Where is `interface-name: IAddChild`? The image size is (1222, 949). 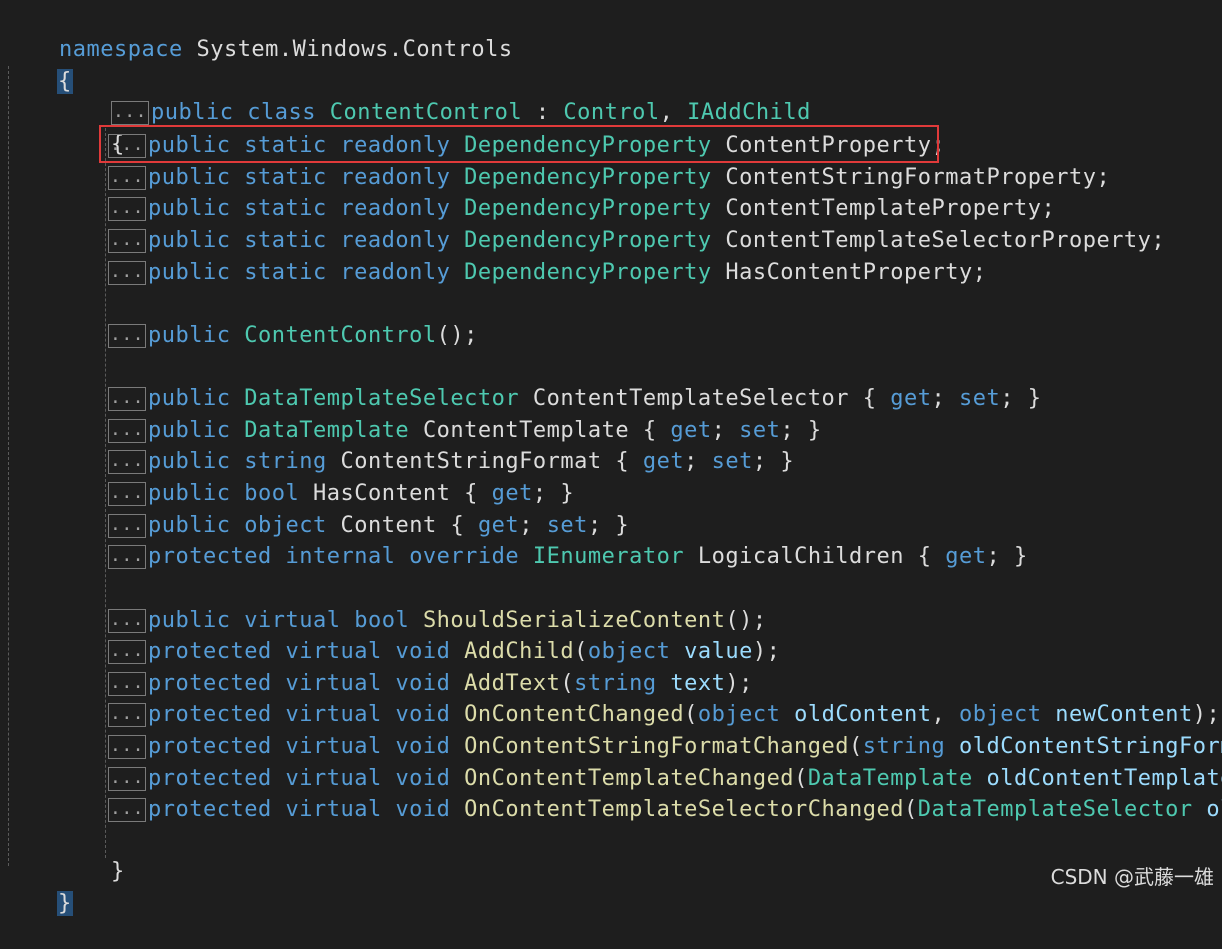
interface-name: IAddChild is located at coordinates (749, 112).